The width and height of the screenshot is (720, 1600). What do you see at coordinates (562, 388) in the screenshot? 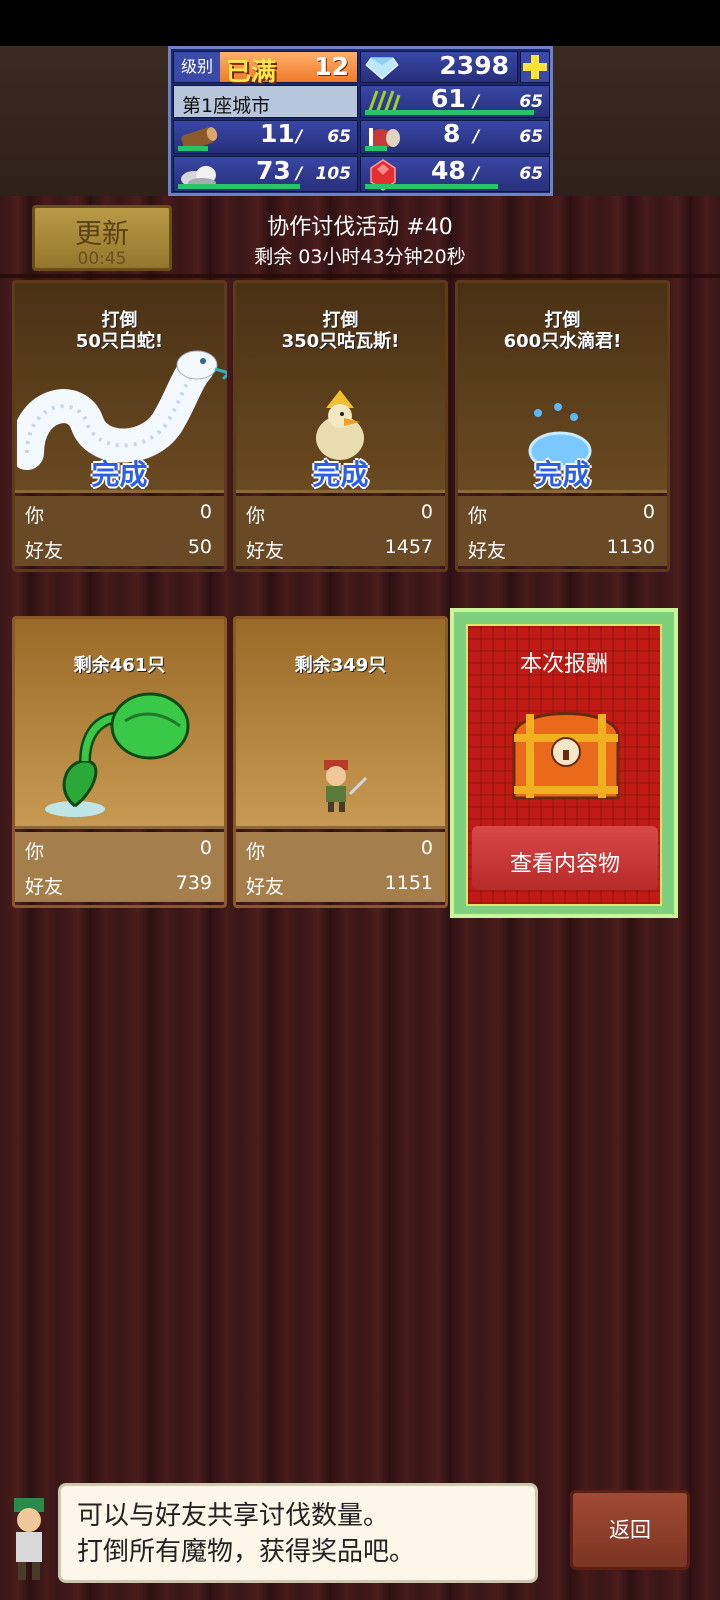
I see `card-art: 打倒 600只水滴君! 完成` at bounding box center [562, 388].